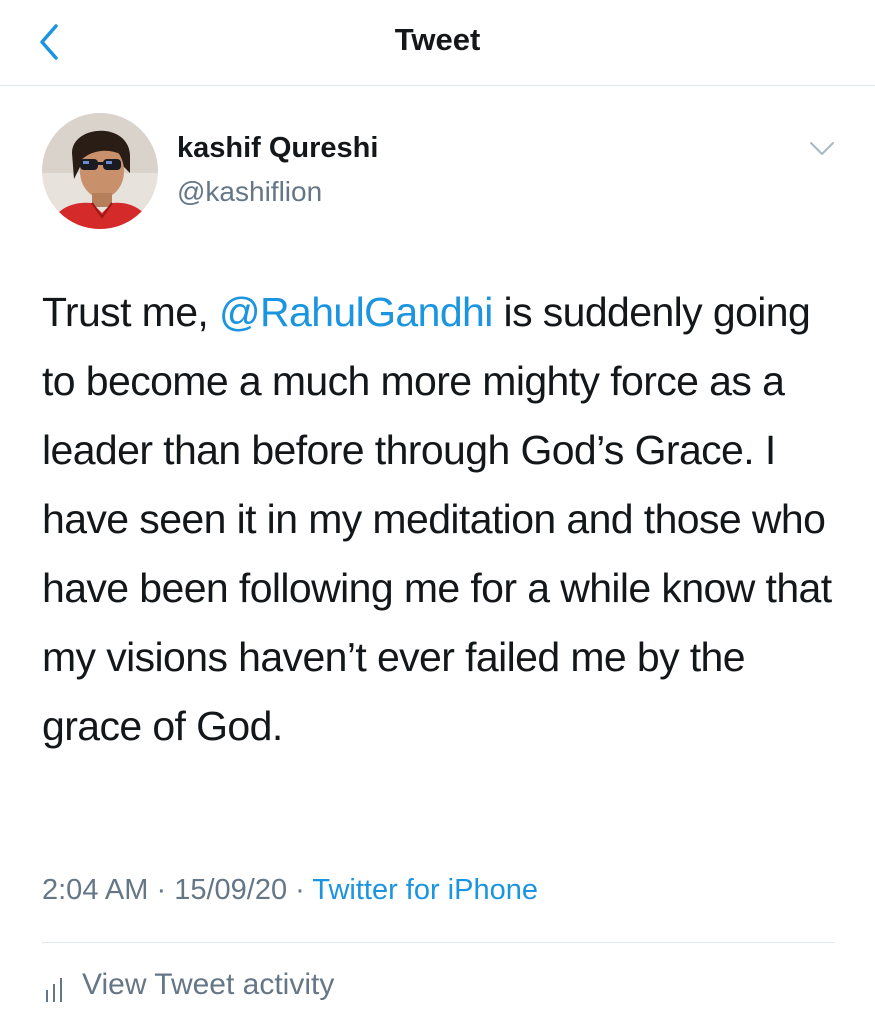 This screenshot has height=1024, width=875. I want to click on avatar, so click(100, 171).